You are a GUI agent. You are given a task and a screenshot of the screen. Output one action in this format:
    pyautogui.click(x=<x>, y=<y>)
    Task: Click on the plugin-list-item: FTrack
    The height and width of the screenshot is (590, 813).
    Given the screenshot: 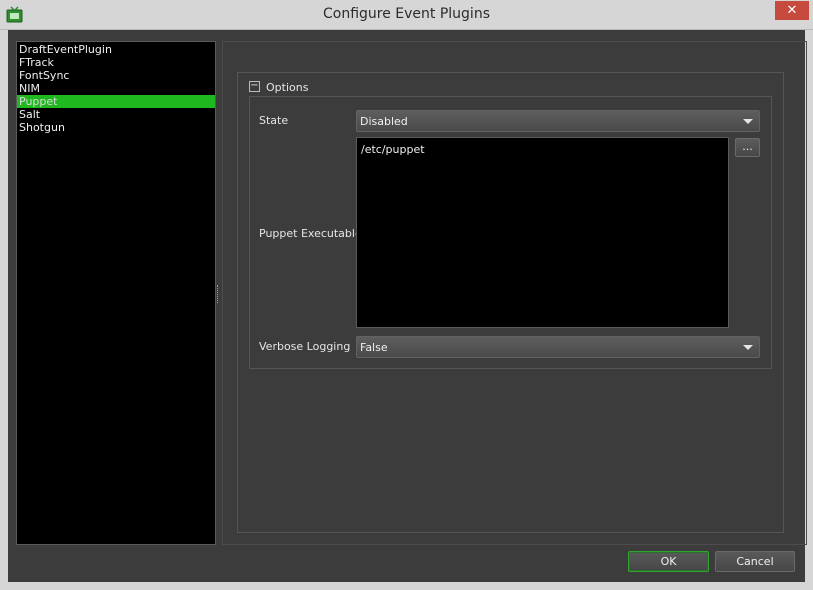 What is the action you would take?
    pyautogui.click(x=116, y=62)
    